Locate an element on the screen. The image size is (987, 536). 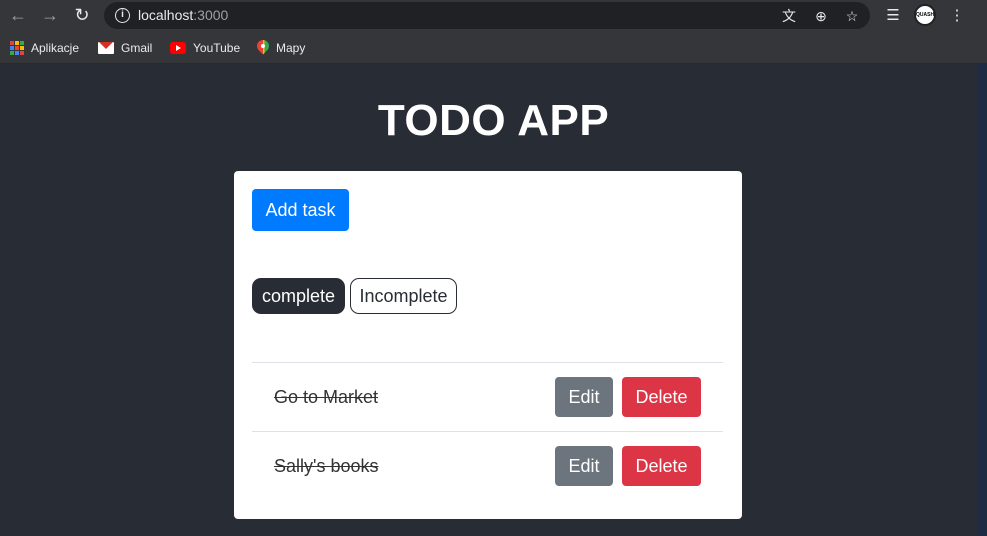
url-text: localhost:3000 is located at coordinates (183, 15).